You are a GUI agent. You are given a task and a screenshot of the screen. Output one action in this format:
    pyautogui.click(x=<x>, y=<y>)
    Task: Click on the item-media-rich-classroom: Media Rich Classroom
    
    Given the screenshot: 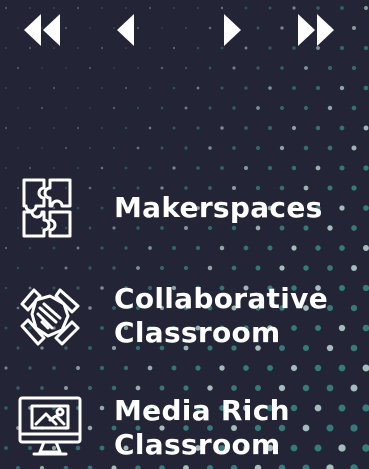 What is the action you would take?
    pyautogui.click(x=153, y=428)
    